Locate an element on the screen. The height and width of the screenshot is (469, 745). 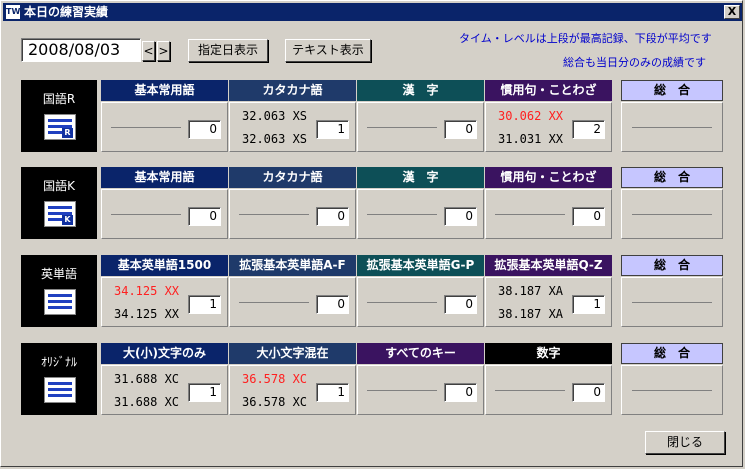
section-label-0: 国語R R is located at coordinates (59, 116).